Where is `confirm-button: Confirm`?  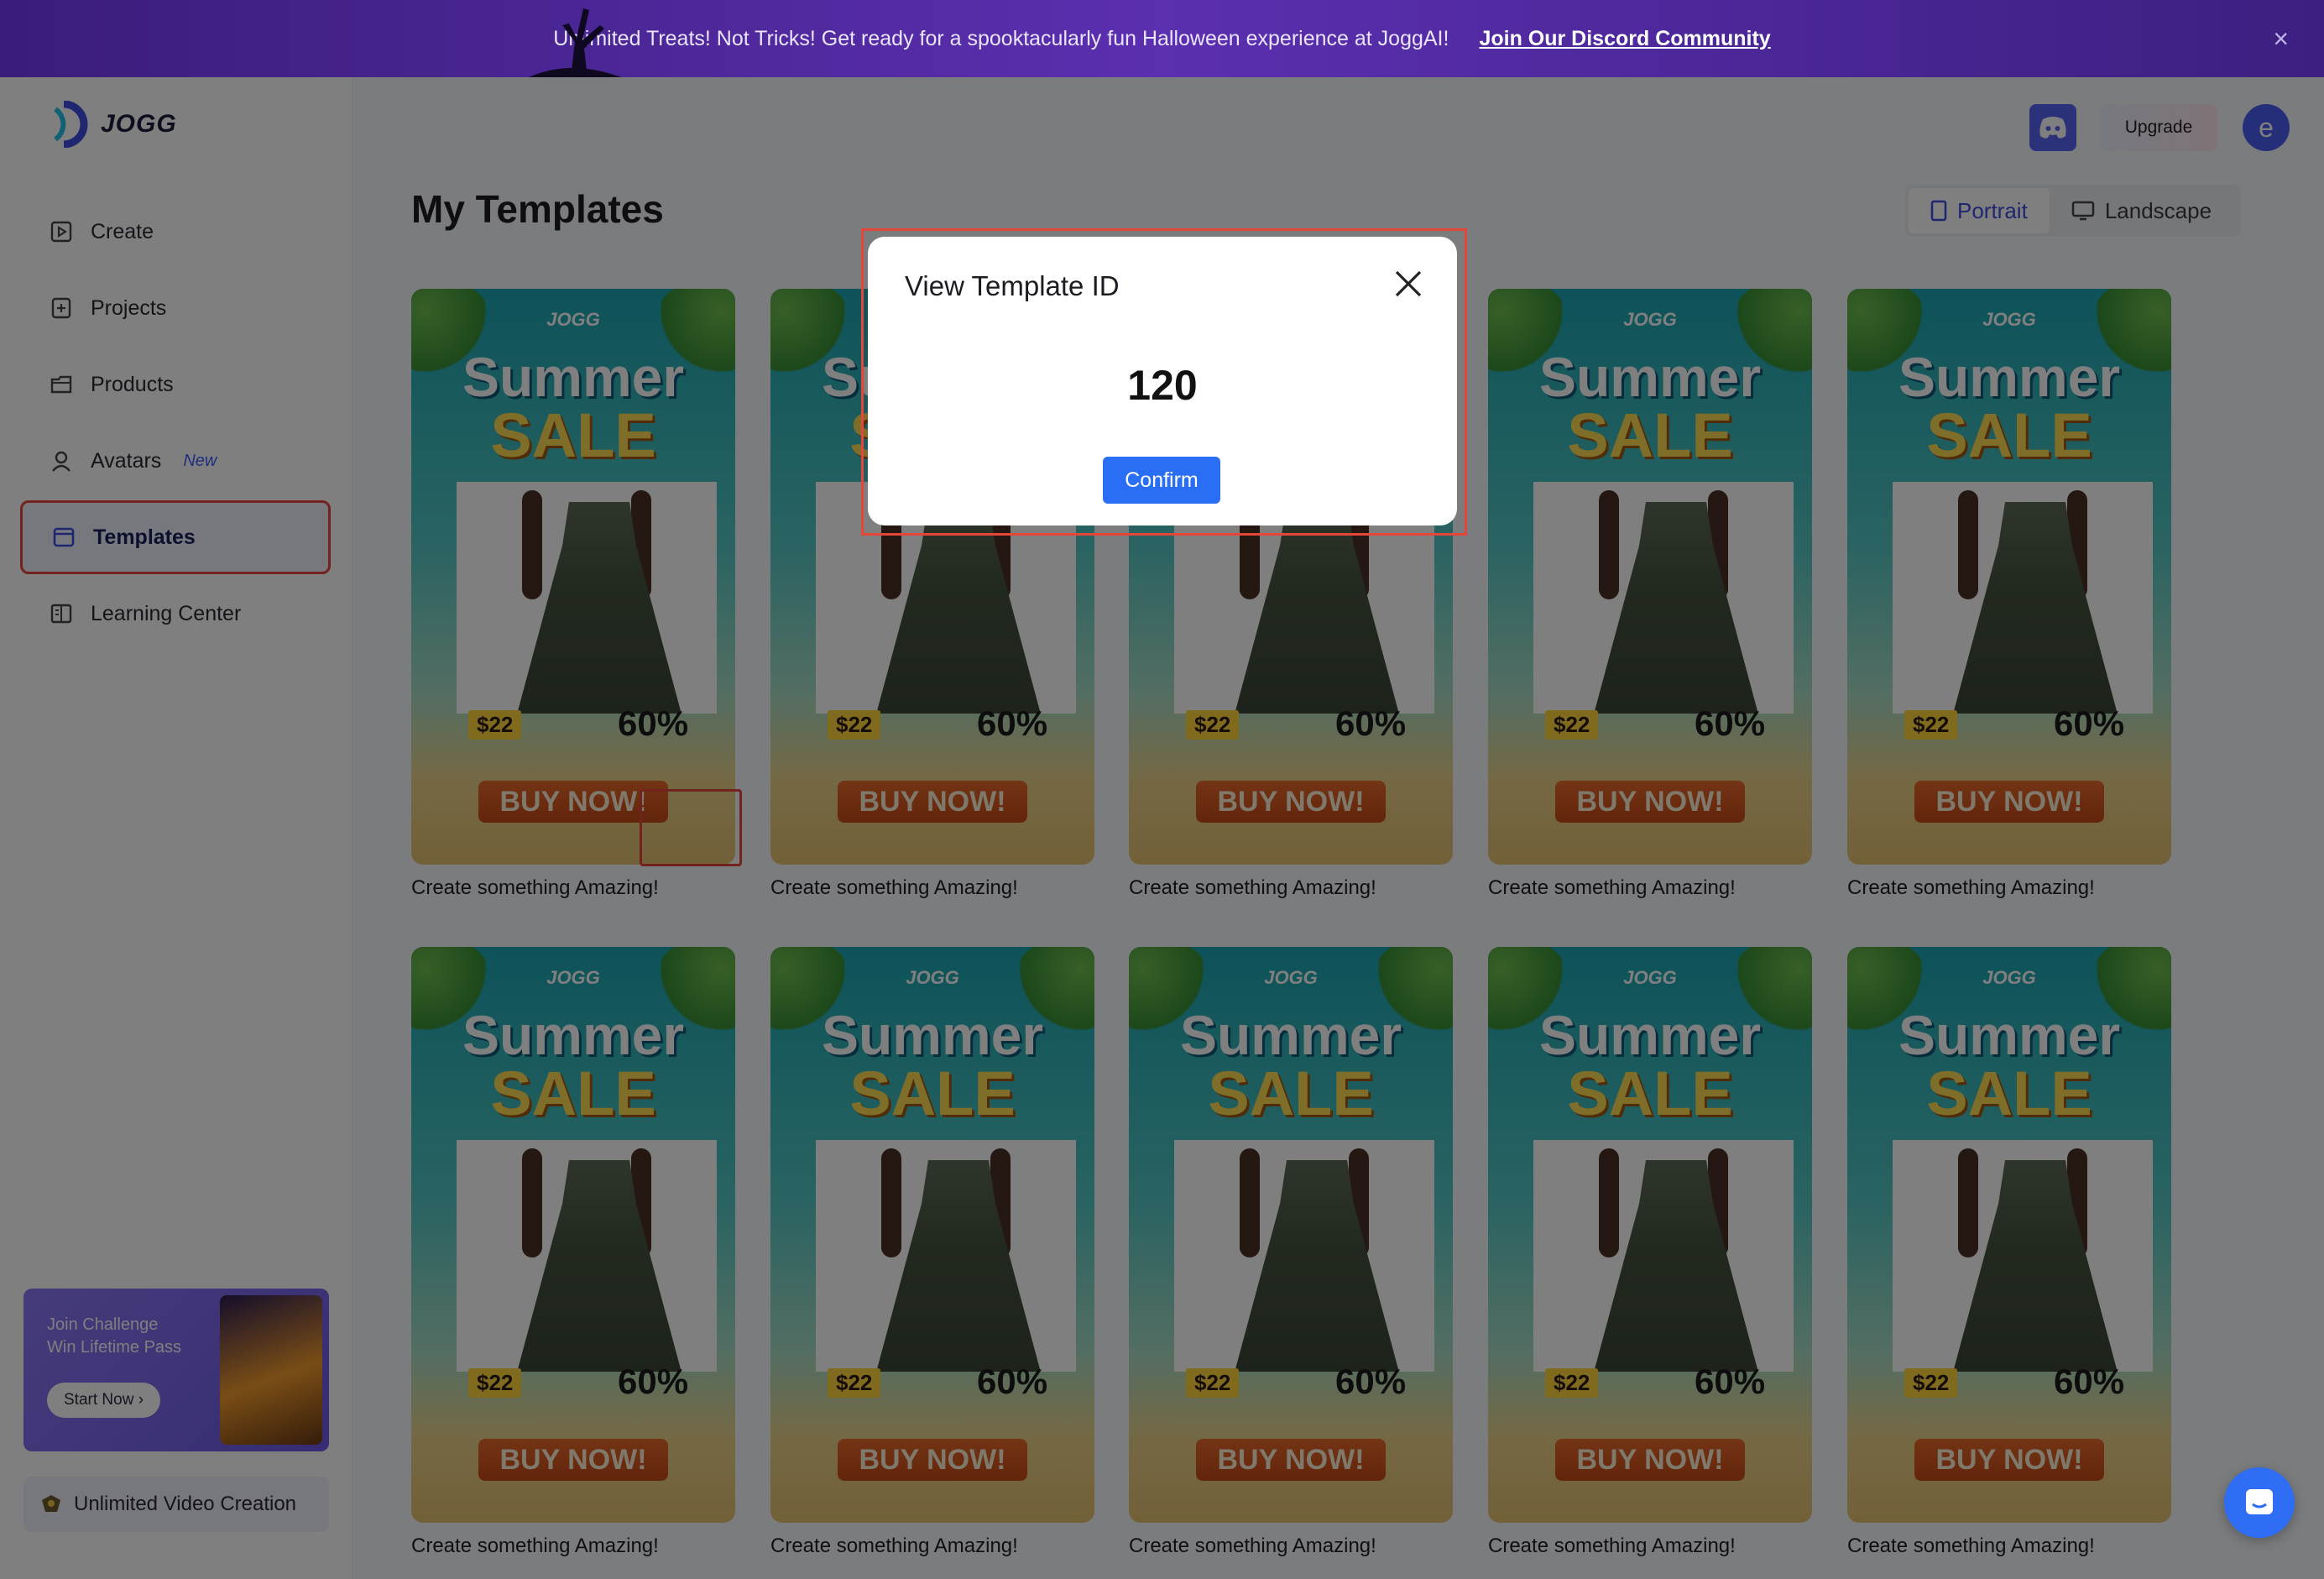 confirm-button: Confirm is located at coordinates (1161, 480).